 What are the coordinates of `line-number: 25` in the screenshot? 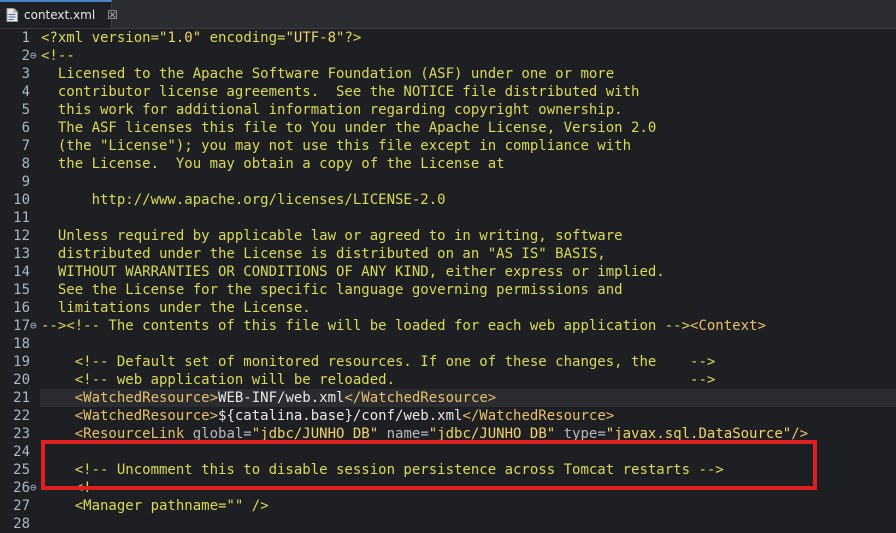 It's located at (21, 470).